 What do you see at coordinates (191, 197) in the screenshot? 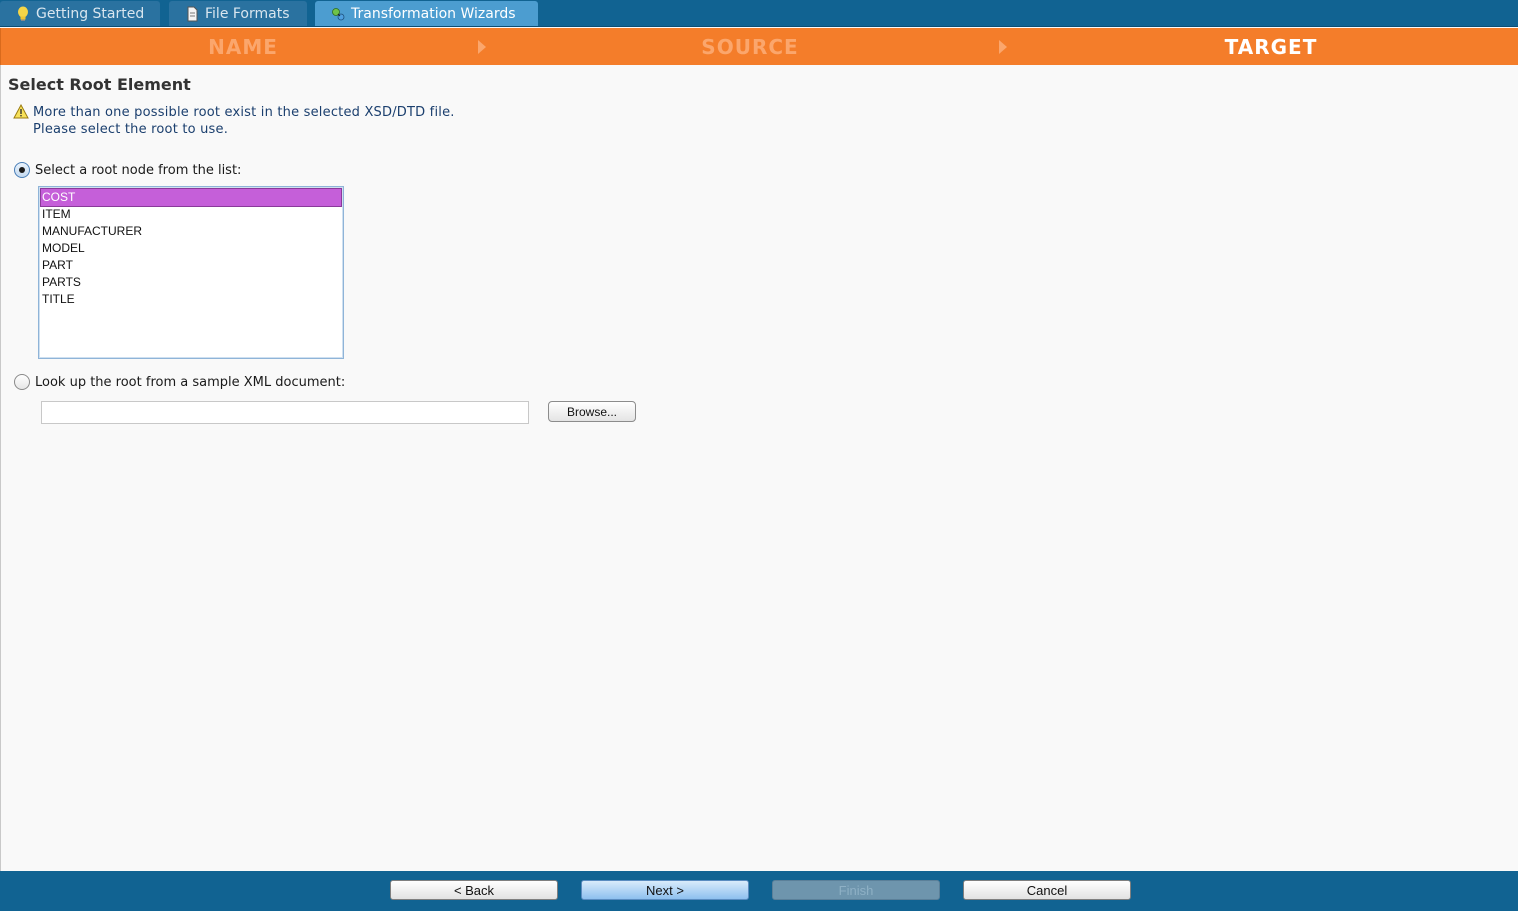
I see `list-item: COST` at bounding box center [191, 197].